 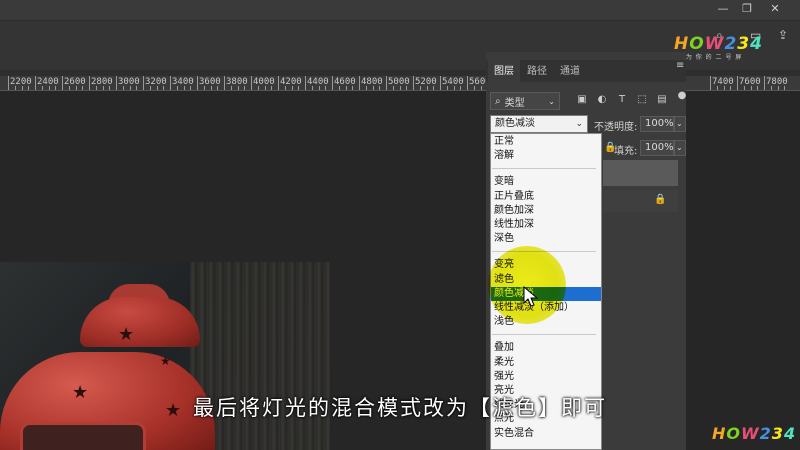 What do you see at coordinates (514, 211) in the screenshot?
I see `blend-mode-option: 颜色加深` at bounding box center [514, 211].